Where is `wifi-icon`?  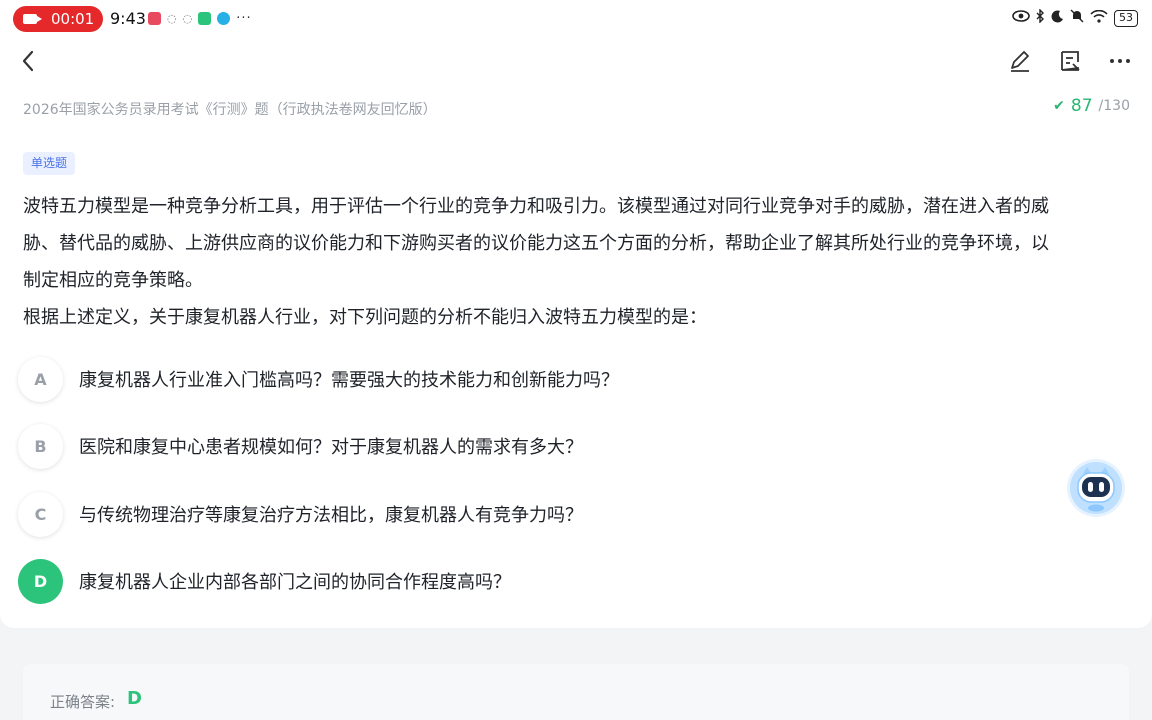 wifi-icon is located at coordinates (1099, 18).